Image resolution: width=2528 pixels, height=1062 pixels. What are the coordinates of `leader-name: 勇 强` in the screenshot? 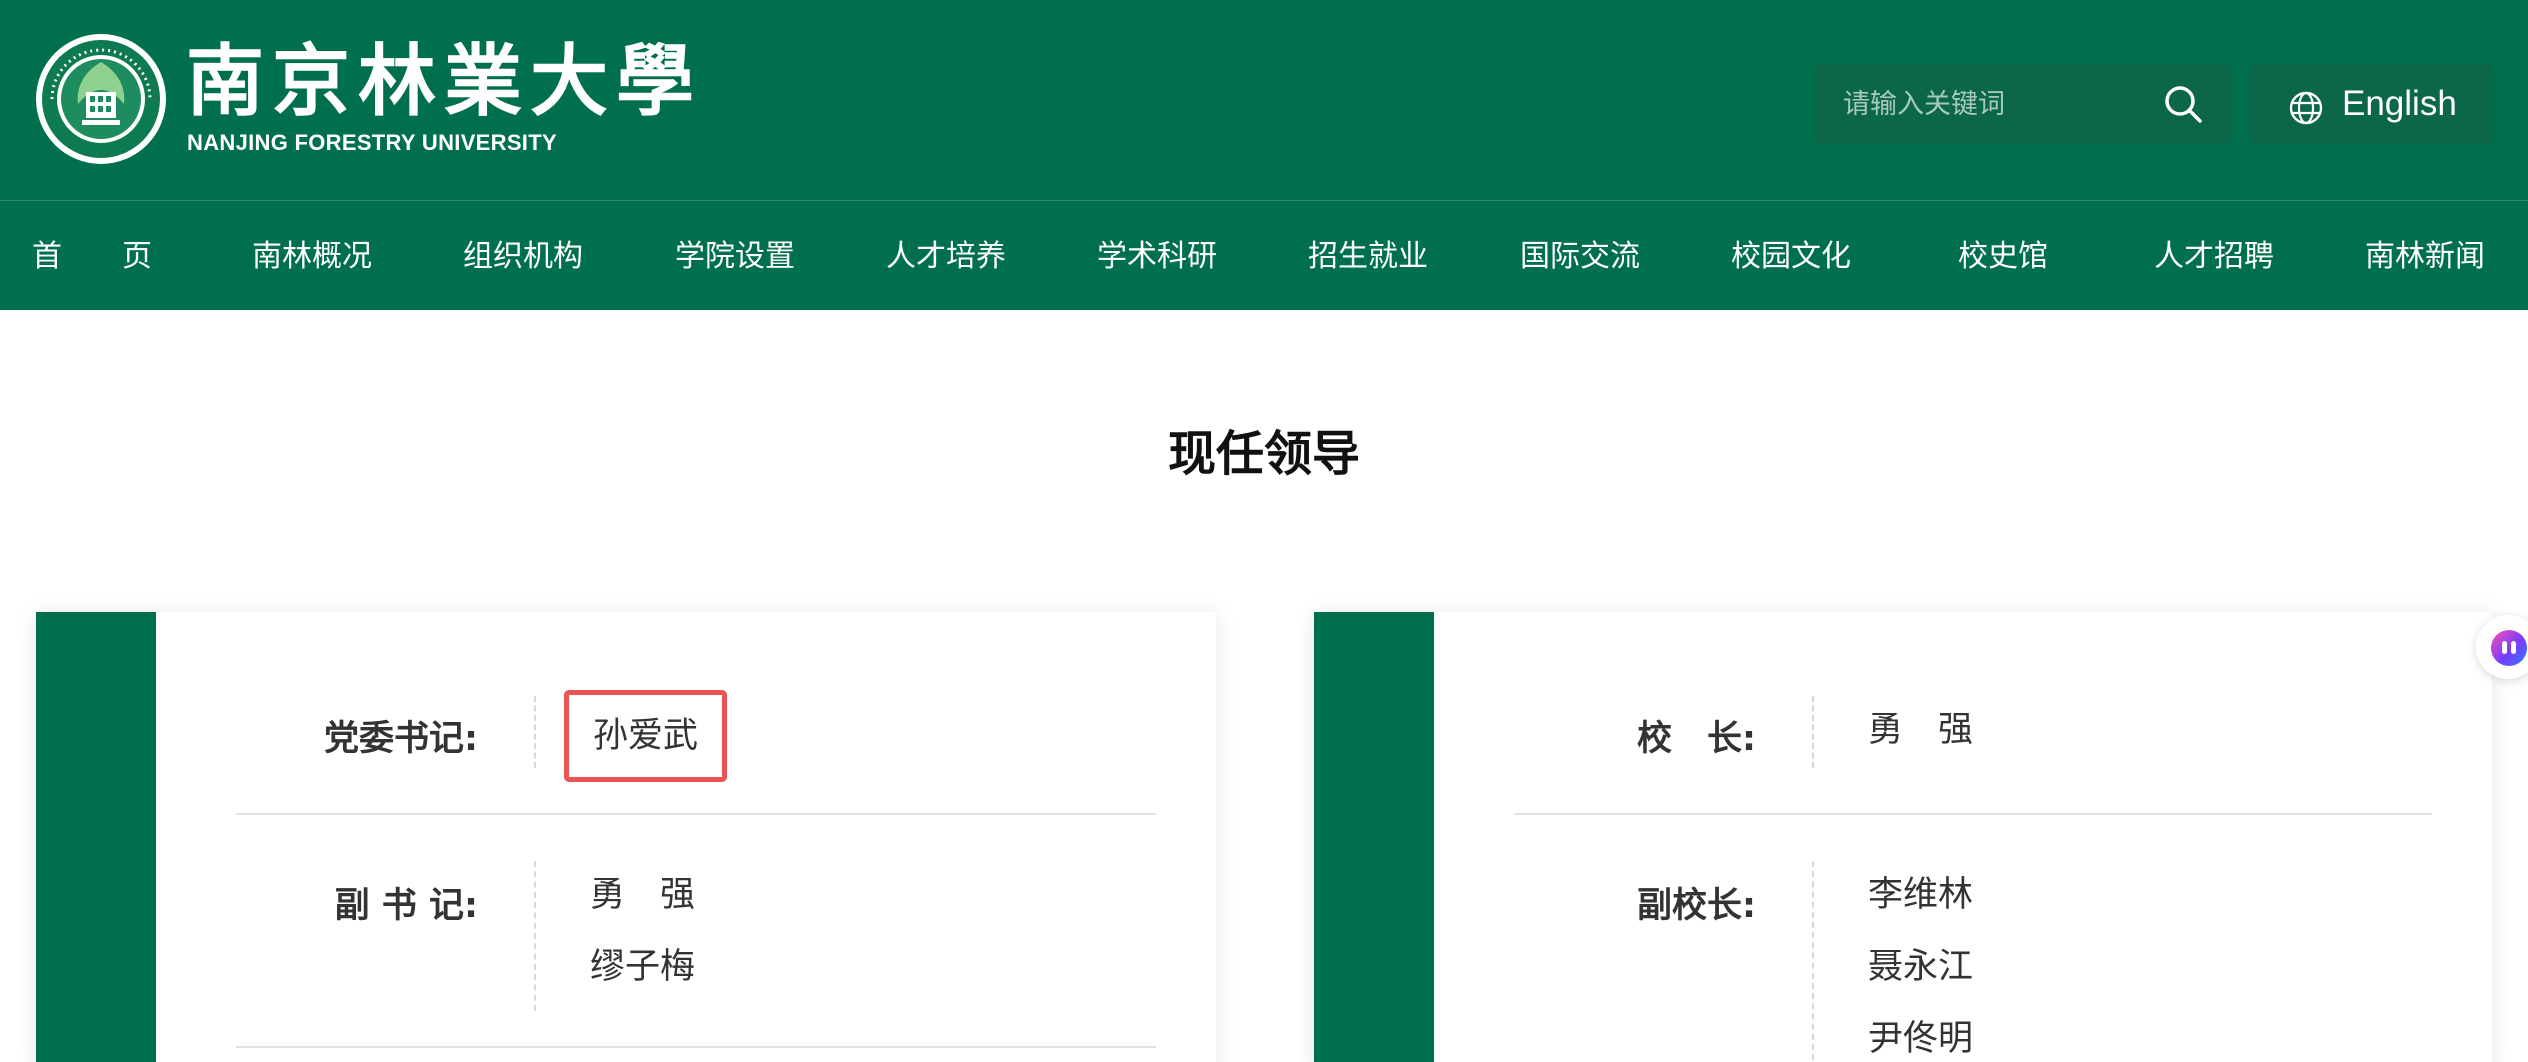 It's located at (642, 895).